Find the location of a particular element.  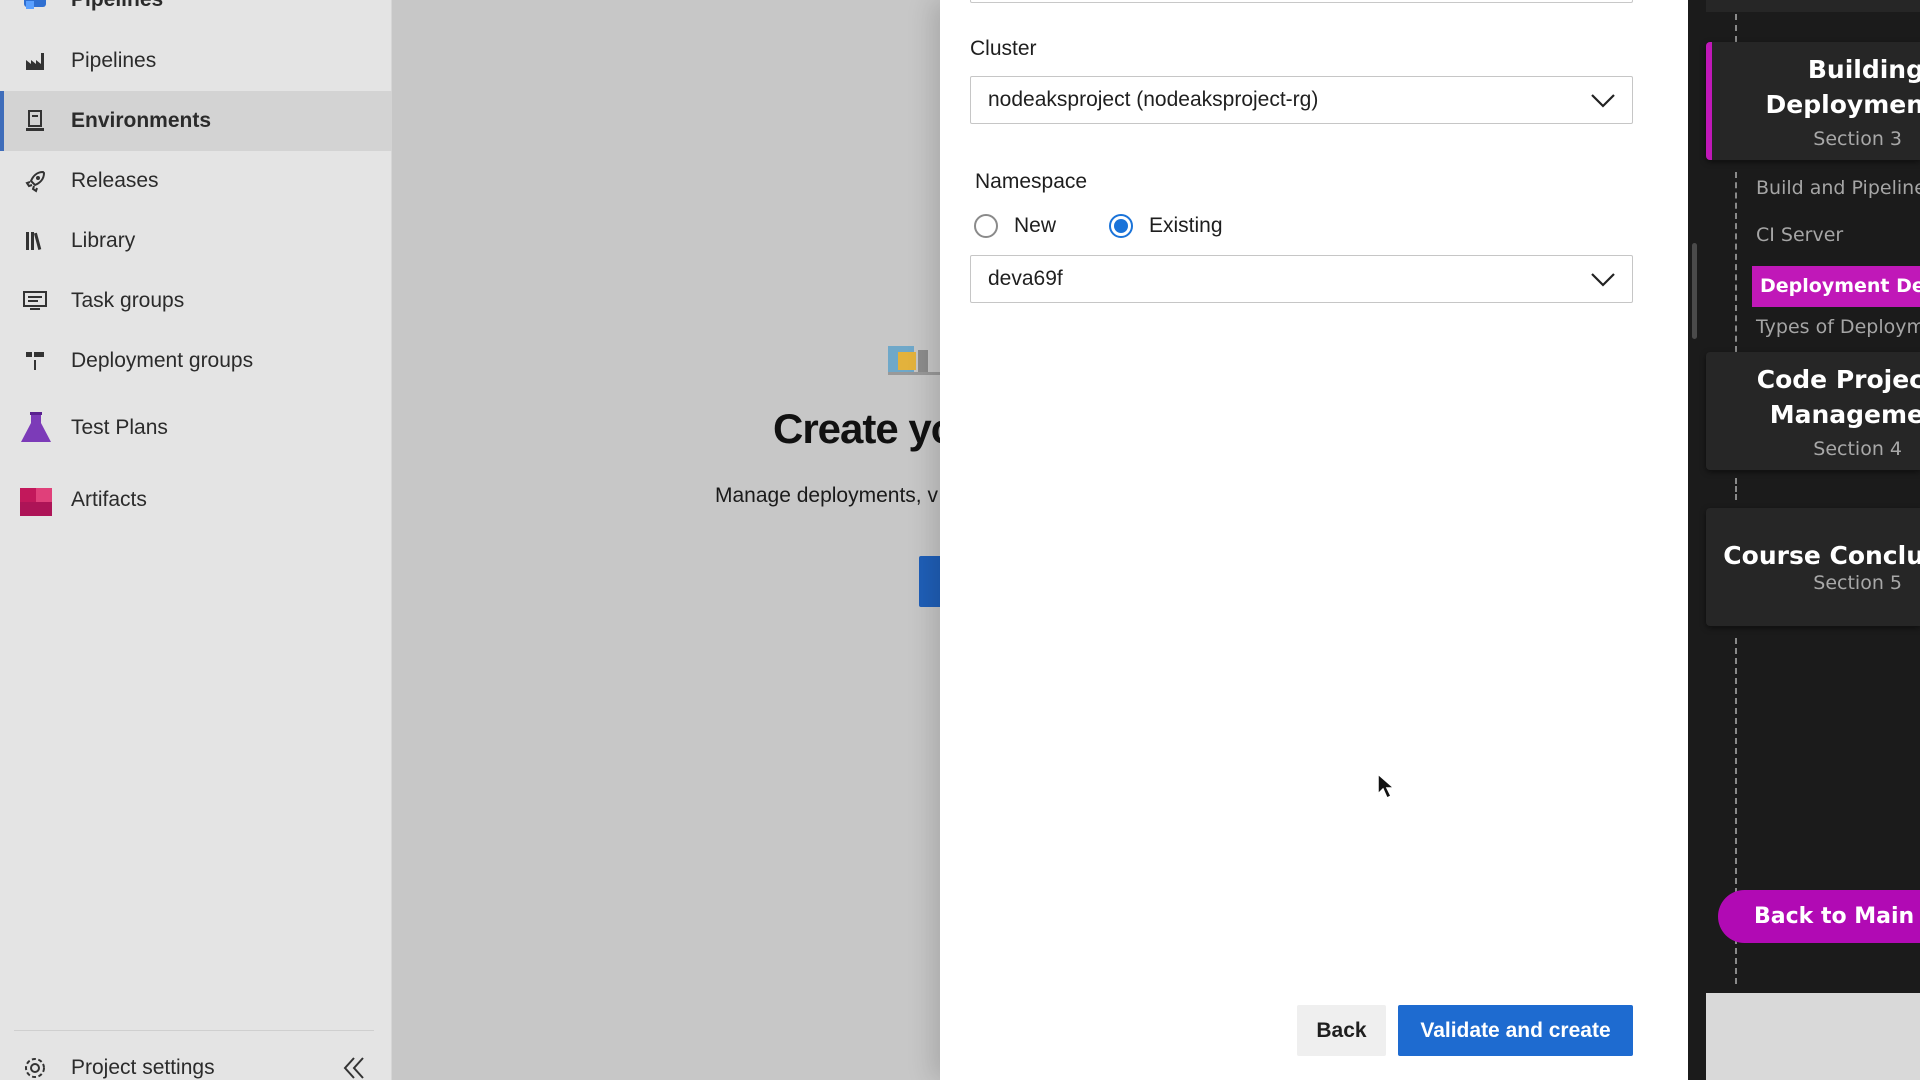

card-section: Section 3 is located at coordinates (1857, 139).